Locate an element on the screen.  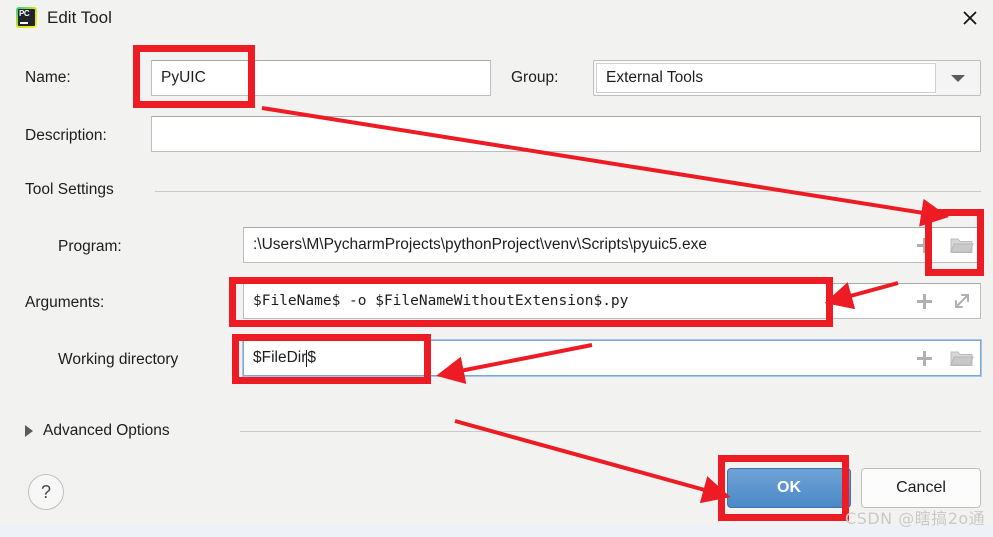
arguments-label: Arguments: is located at coordinates (65, 302).